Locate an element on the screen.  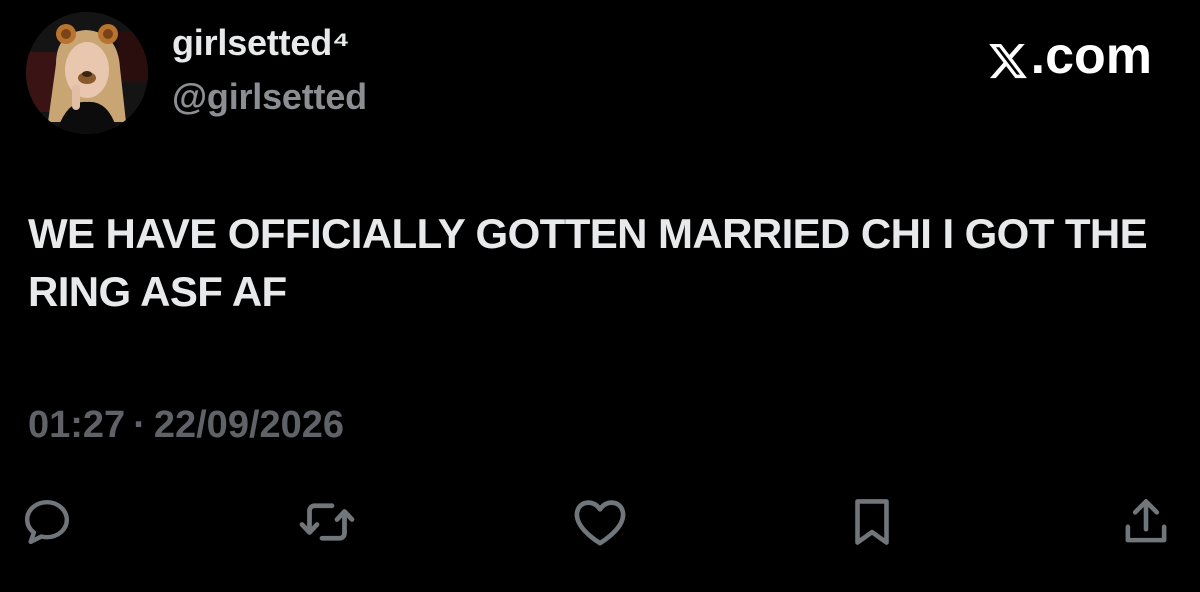
bookmark-button is located at coordinates (872, 522).